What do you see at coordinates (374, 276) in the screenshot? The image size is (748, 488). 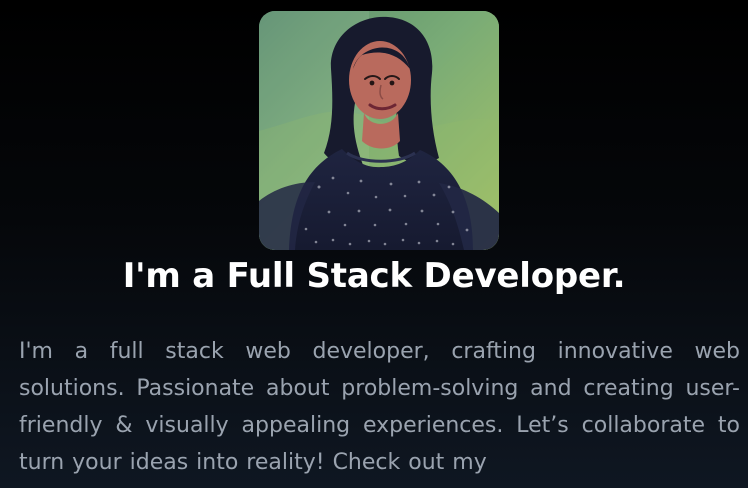 I see `page-title: I'm a Full Stack Developer.` at bounding box center [374, 276].